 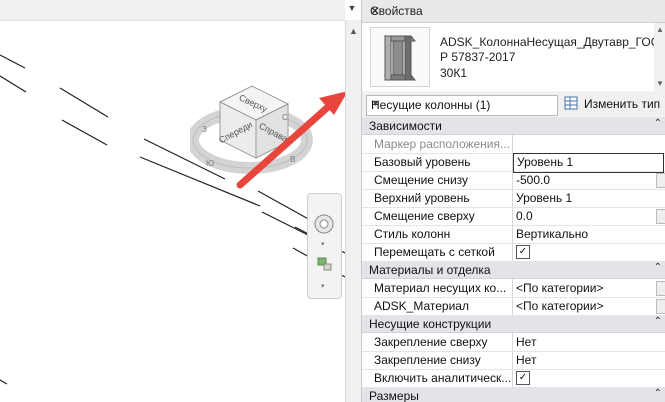 I want to click on type-scrollbar: ▲ ▼, so click(x=659, y=57).